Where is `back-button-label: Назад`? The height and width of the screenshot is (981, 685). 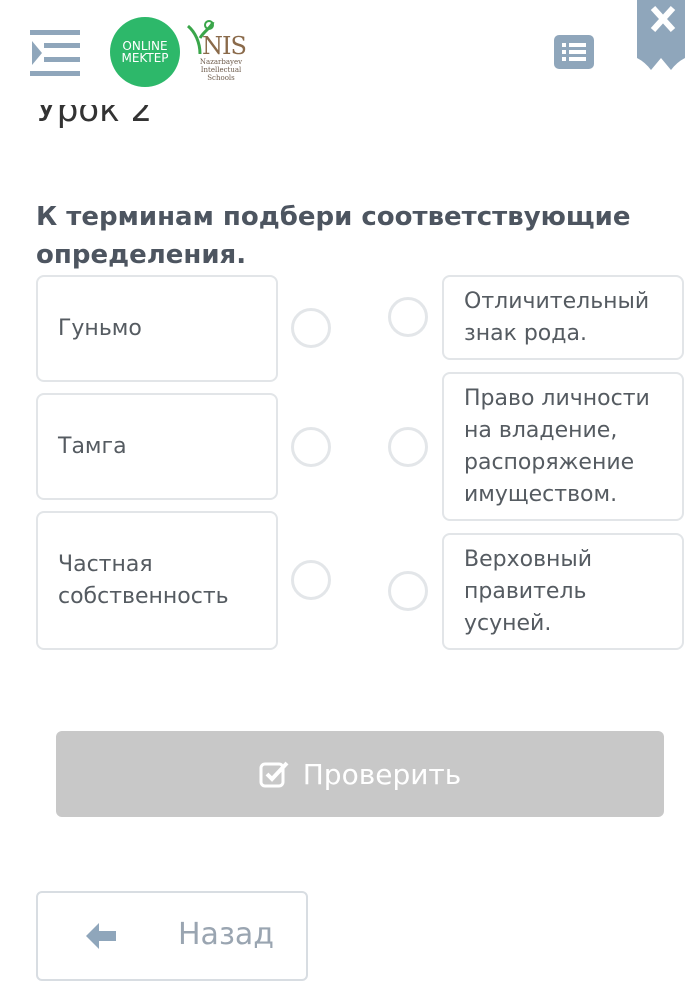
back-button-label: Назад is located at coordinates (226, 934).